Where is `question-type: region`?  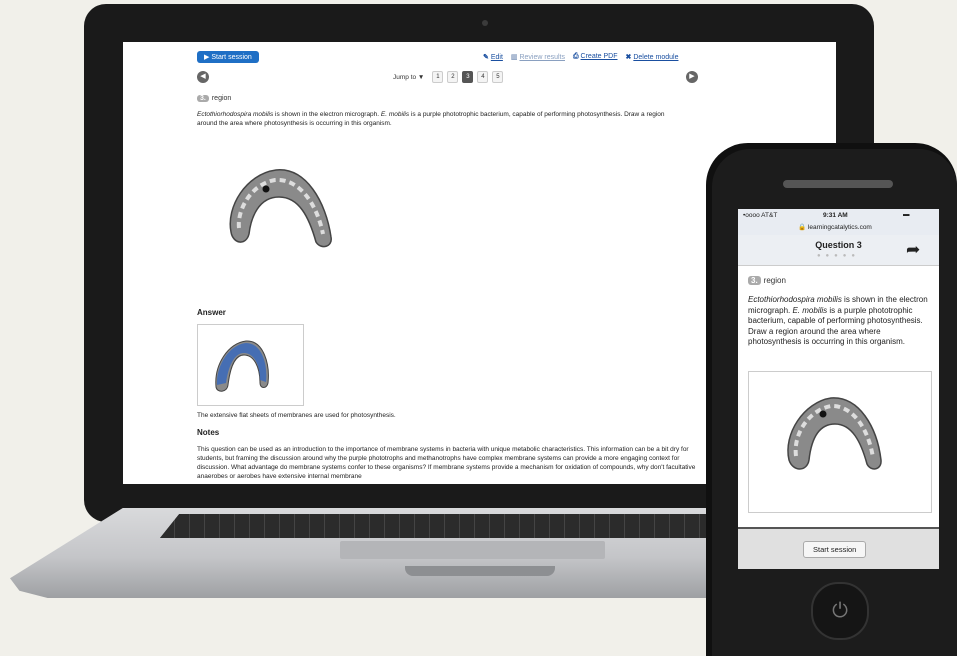 question-type: region is located at coordinates (221, 98).